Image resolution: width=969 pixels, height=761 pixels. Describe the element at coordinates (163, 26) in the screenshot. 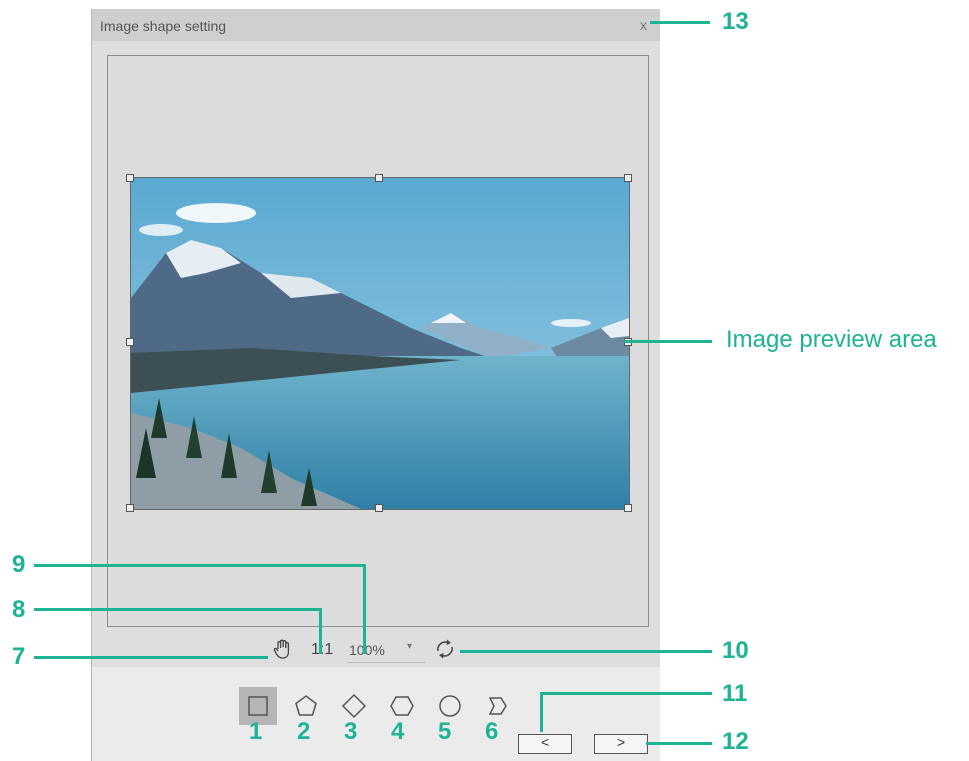

I see `dialog-title: Image shape setting` at that location.